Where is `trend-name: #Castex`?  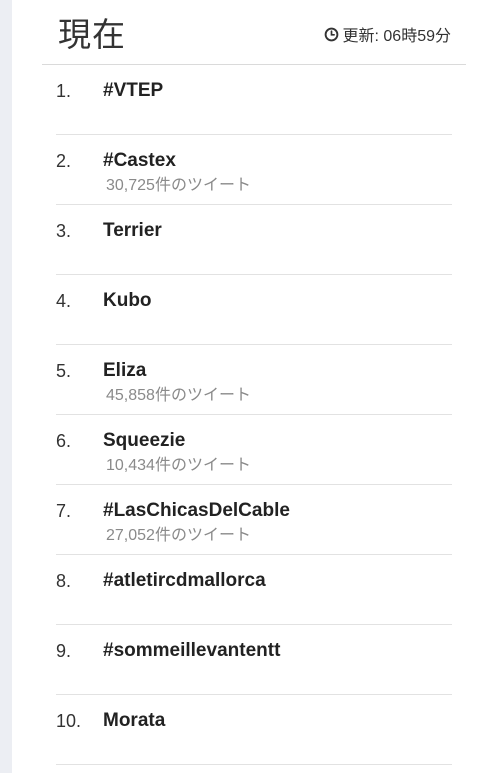
trend-name: #Castex is located at coordinates (139, 161).